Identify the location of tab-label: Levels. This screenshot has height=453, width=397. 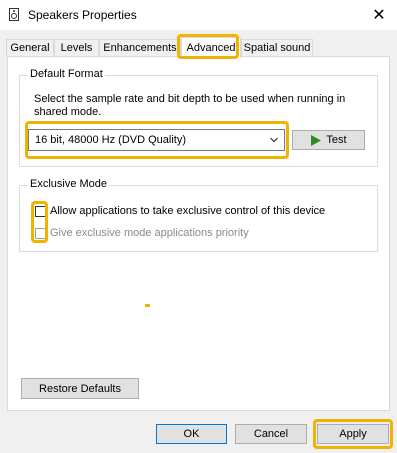
(76, 48).